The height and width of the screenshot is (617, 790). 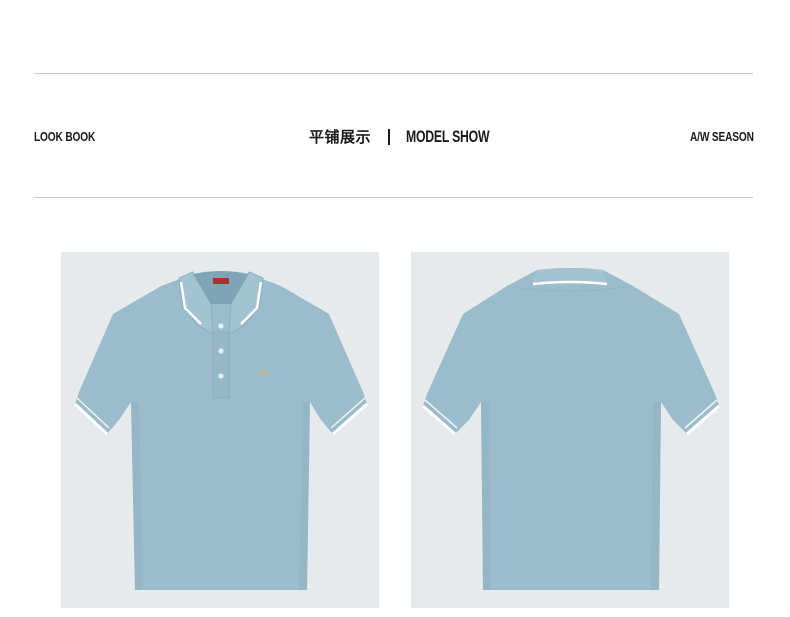 I want to click on top-divider, so click(x=393, y=73).